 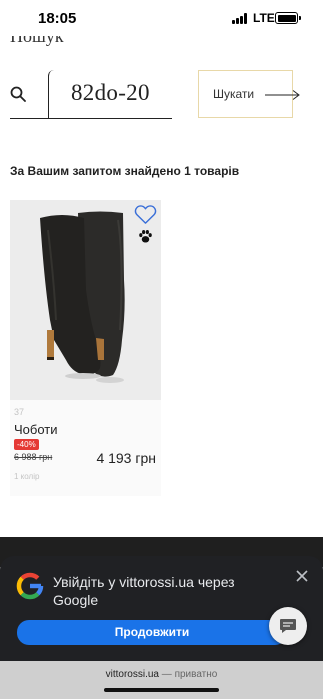 What do you see at coordinates (282, 95) in the screenshot?
I see `arrow-right-icon` at bounding box center [282, 95].